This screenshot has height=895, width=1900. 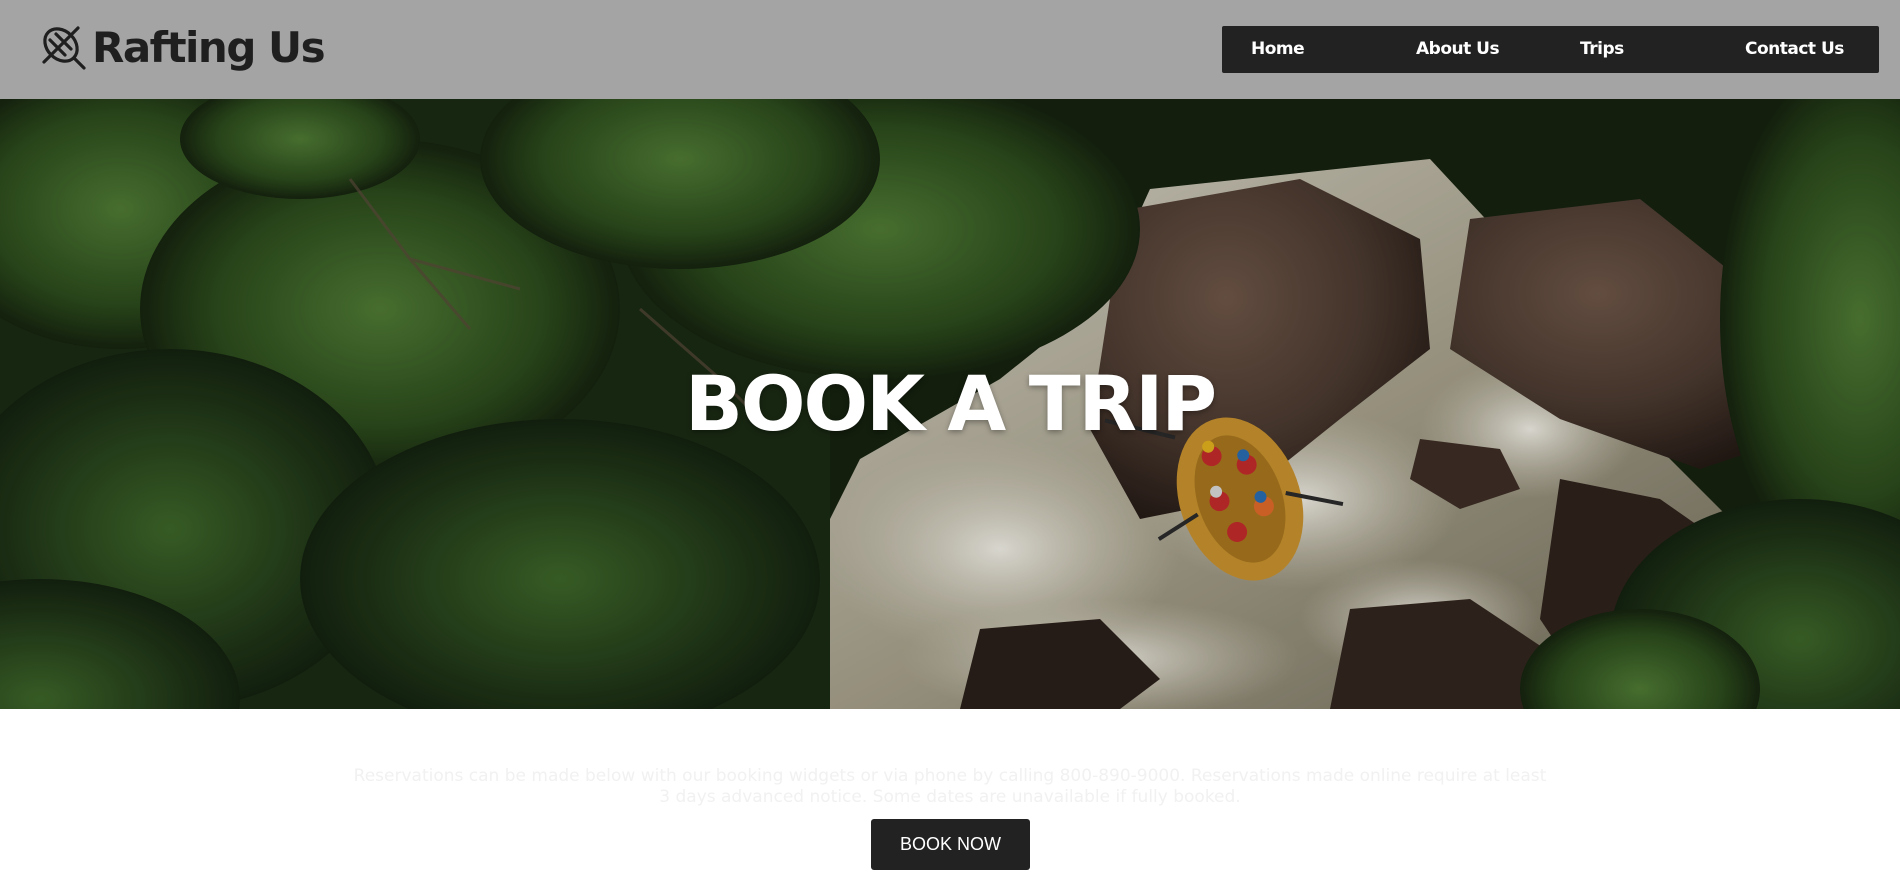 I want to click on book-now-button: BOOK NOW, so click(x=950, y=844).